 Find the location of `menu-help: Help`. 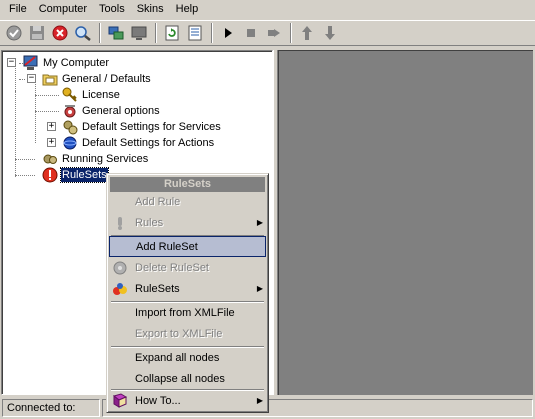

menu-help: Help is located at coordinates (187, 9).